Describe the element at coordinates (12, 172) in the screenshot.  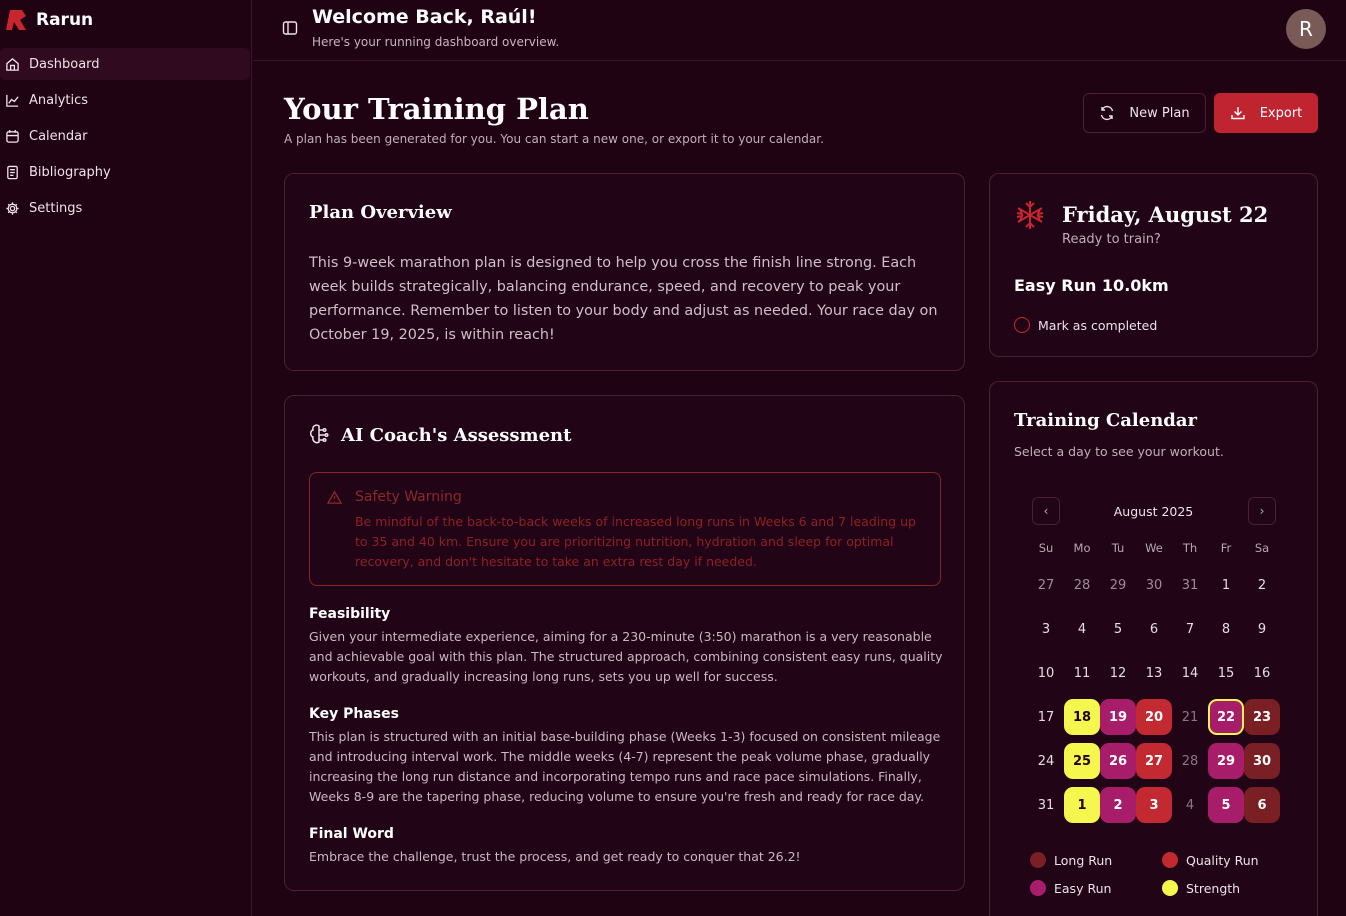
I see `book-icon` at that location.